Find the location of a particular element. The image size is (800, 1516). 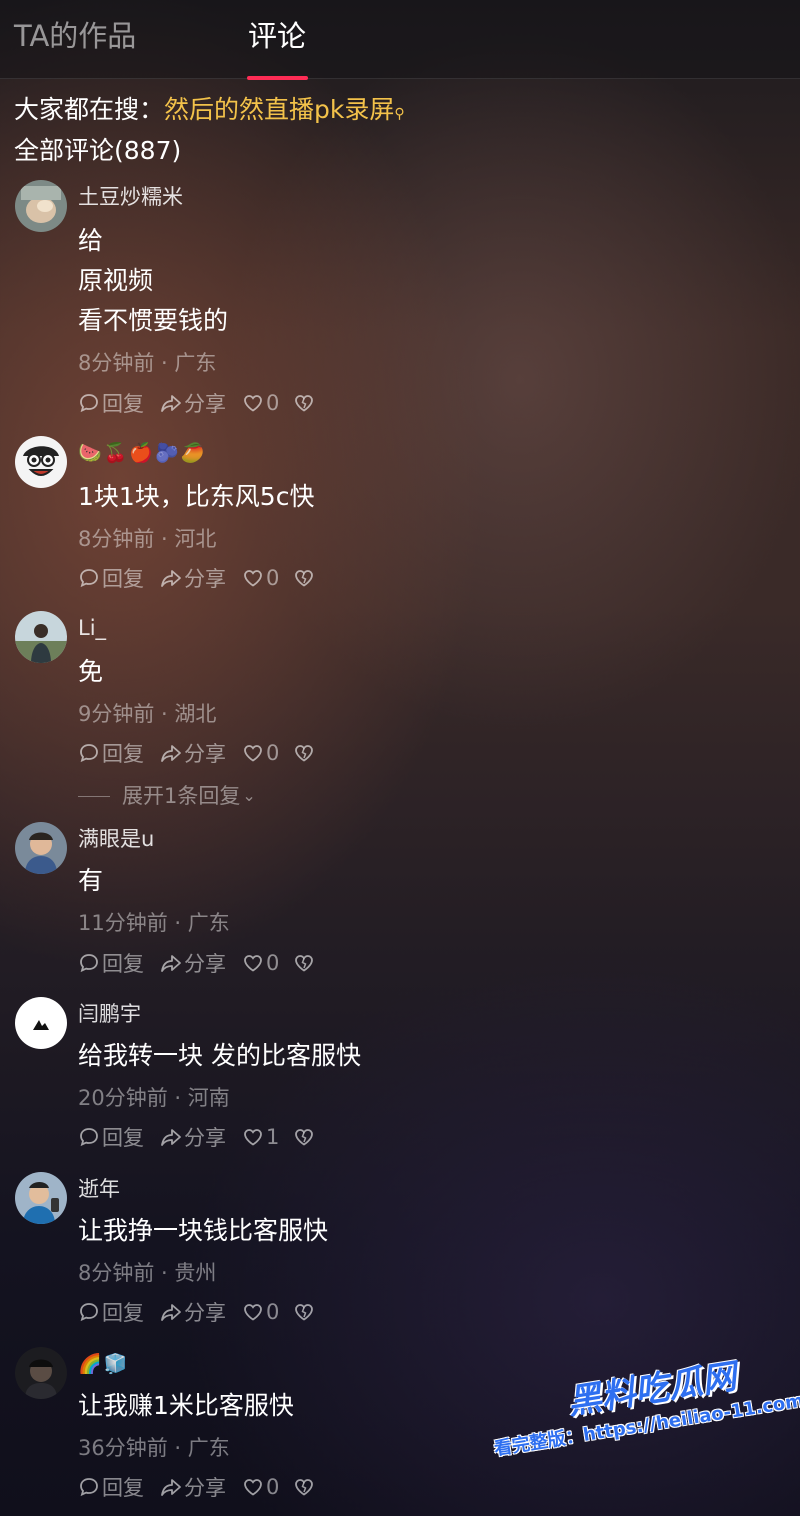

tab-works: TA的作品 is located at coordinates (75, 36).